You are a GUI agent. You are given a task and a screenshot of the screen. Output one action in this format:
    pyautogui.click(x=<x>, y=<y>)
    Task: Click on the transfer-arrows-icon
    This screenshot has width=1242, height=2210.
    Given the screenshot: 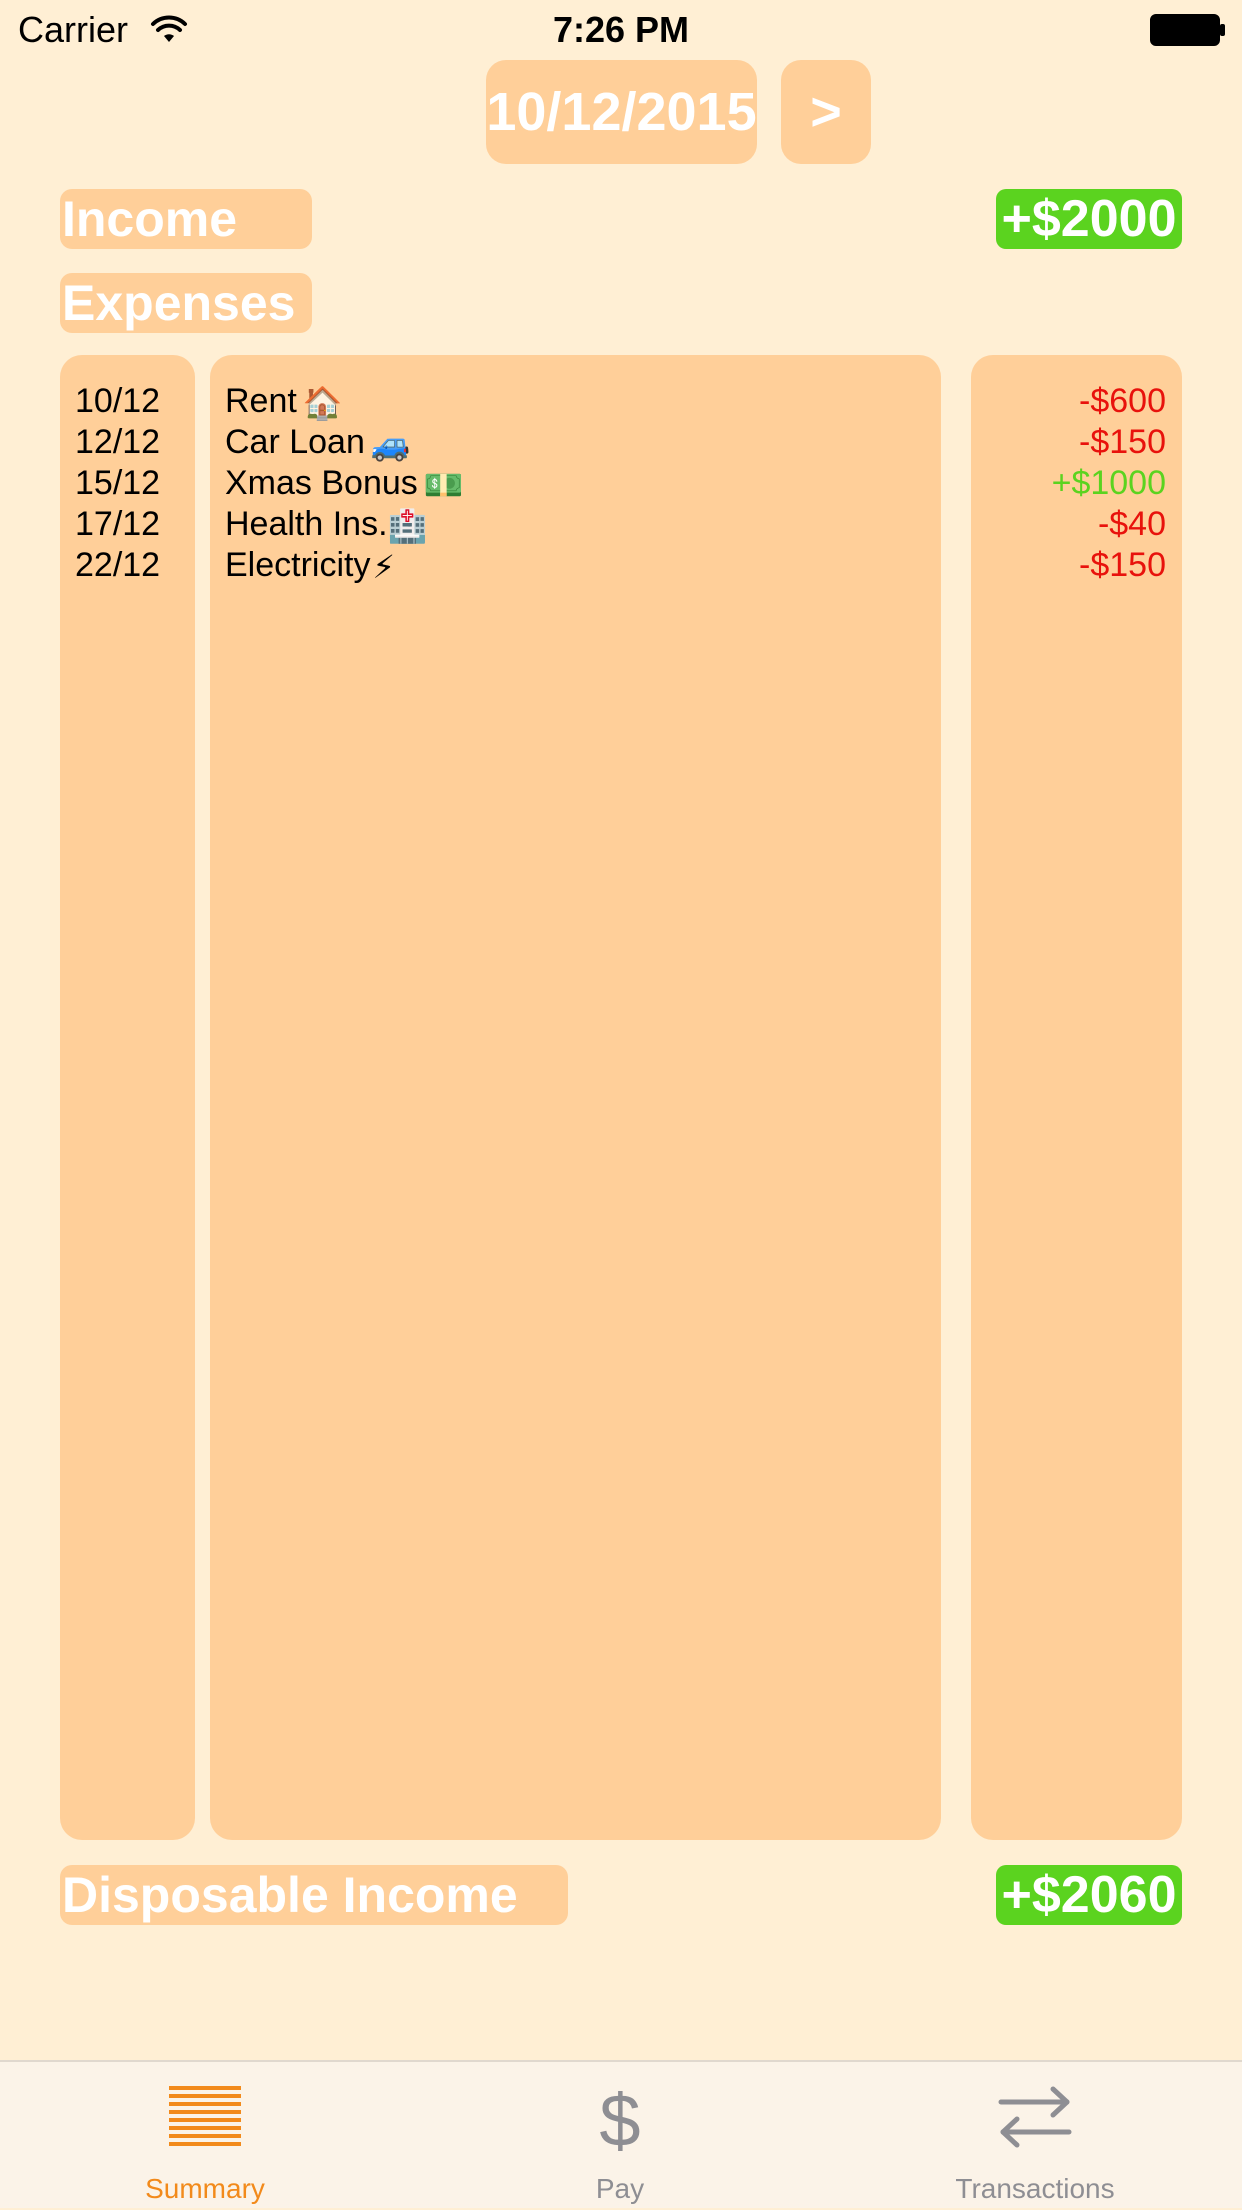 What is the action you would take?
    pyautogui.click(x=1035, y=2117)
    